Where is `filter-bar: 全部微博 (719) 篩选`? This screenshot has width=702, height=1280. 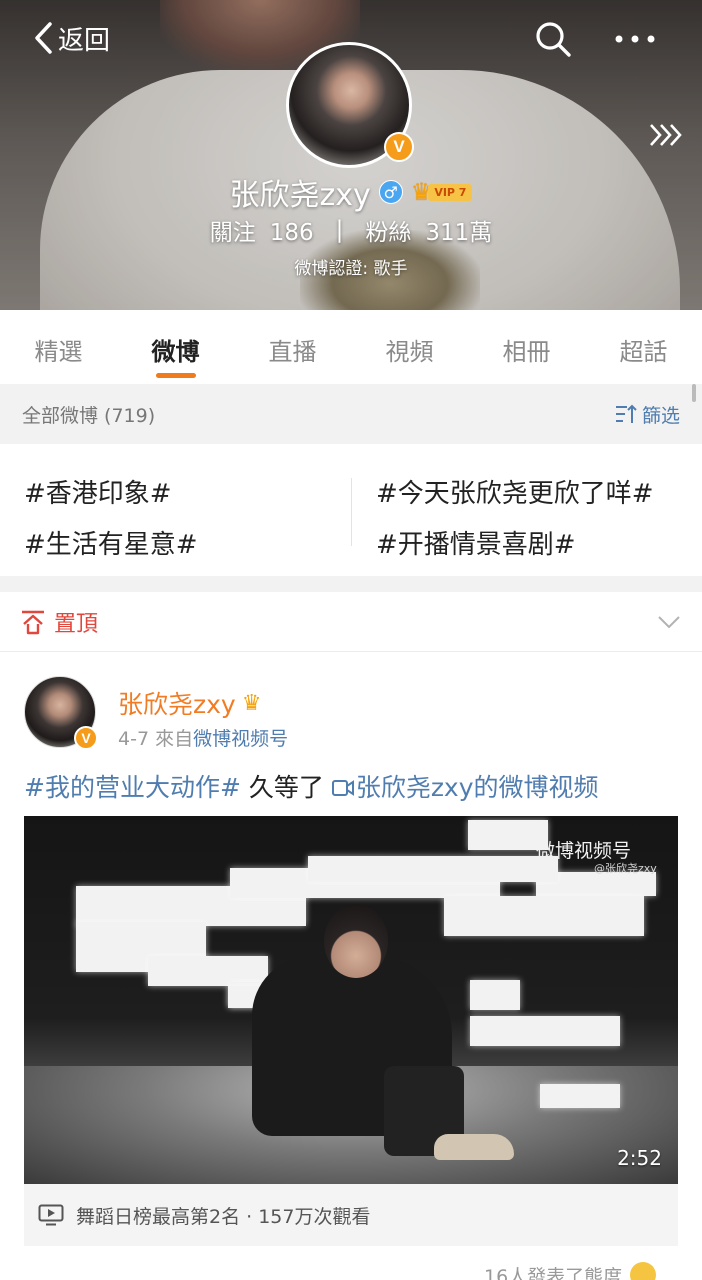 filter-bar: 全部微博 (719) 篩选 is located at coordinates (351, 414).